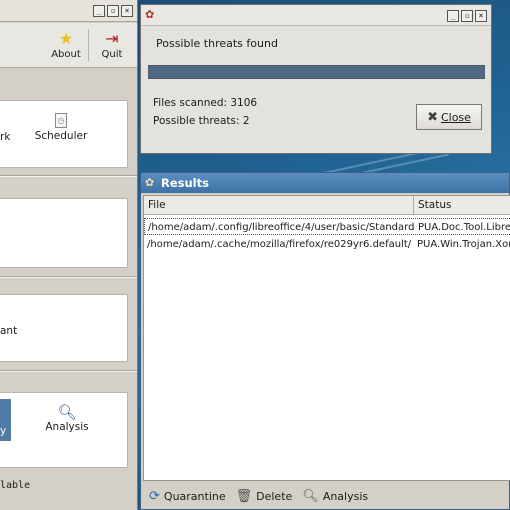  Describe the element at coordinates (217, 43) in the screenshot. I see `scan-message: Possible threats found` at that location.